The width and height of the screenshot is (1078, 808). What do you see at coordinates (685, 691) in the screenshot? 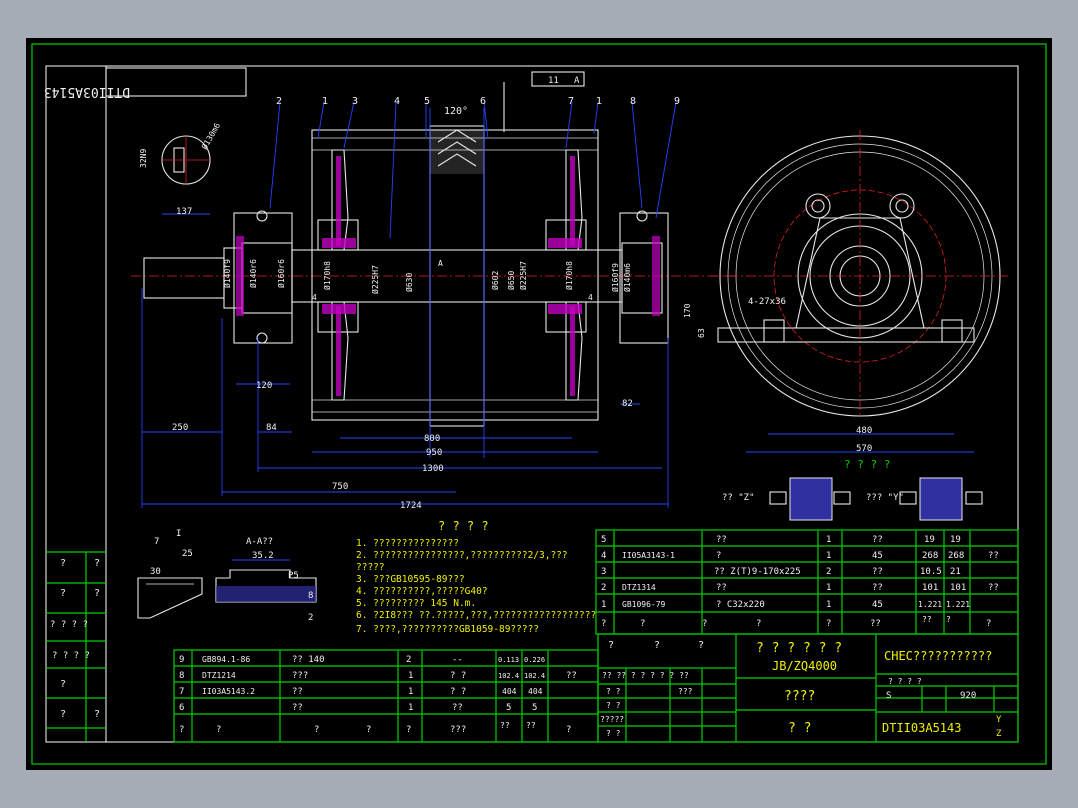
I see `signoff-row: ???` at bounding box center [685, 691].